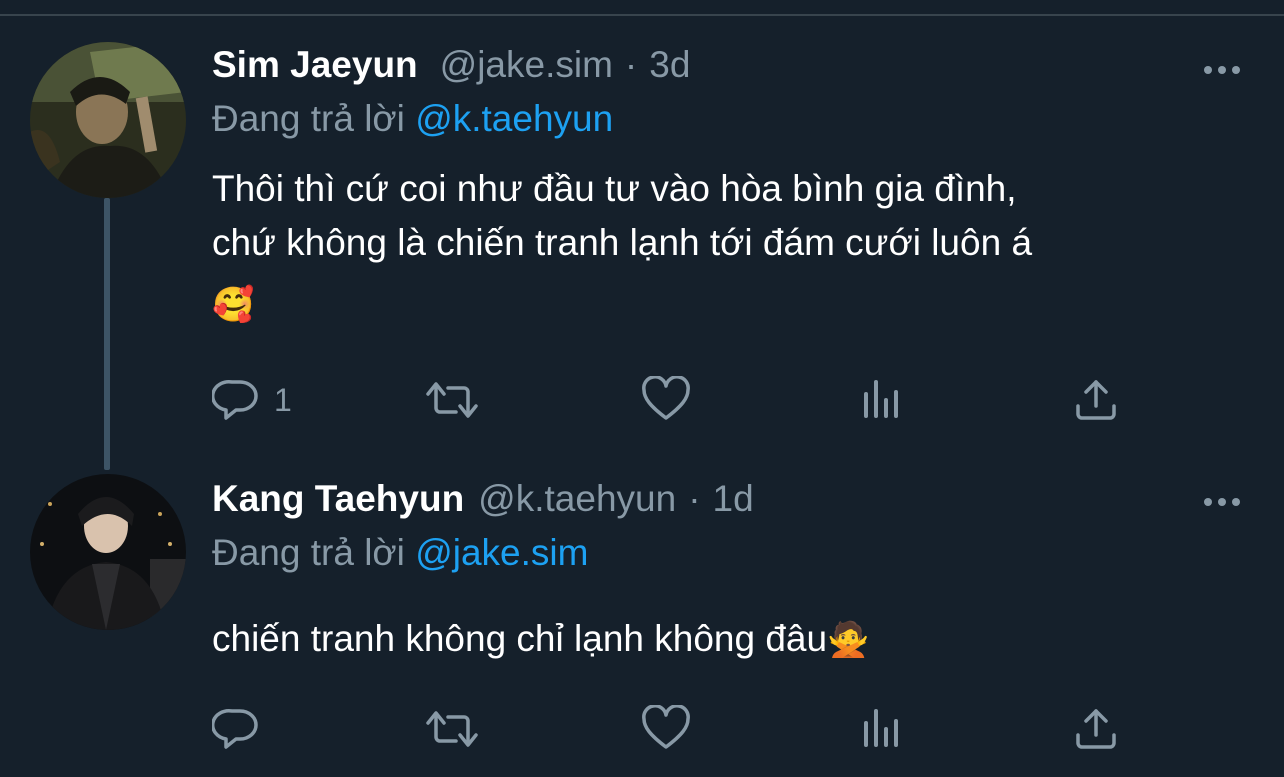 The height and width of the screenshot is (777, 1284). Describe the element at coordinates (712, 730) in the screenshot. I see `tweet-actions` at that location.